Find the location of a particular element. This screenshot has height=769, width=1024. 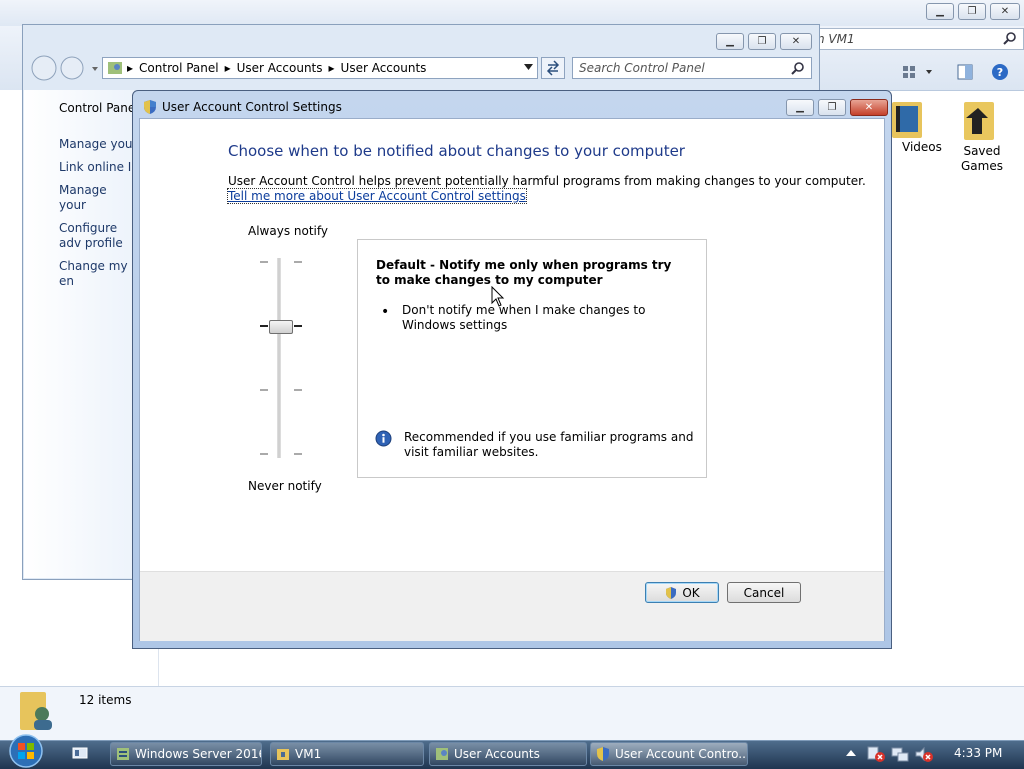

task-link-profile-properties: Configure adv profile proper is located at coordinates (95, 236).